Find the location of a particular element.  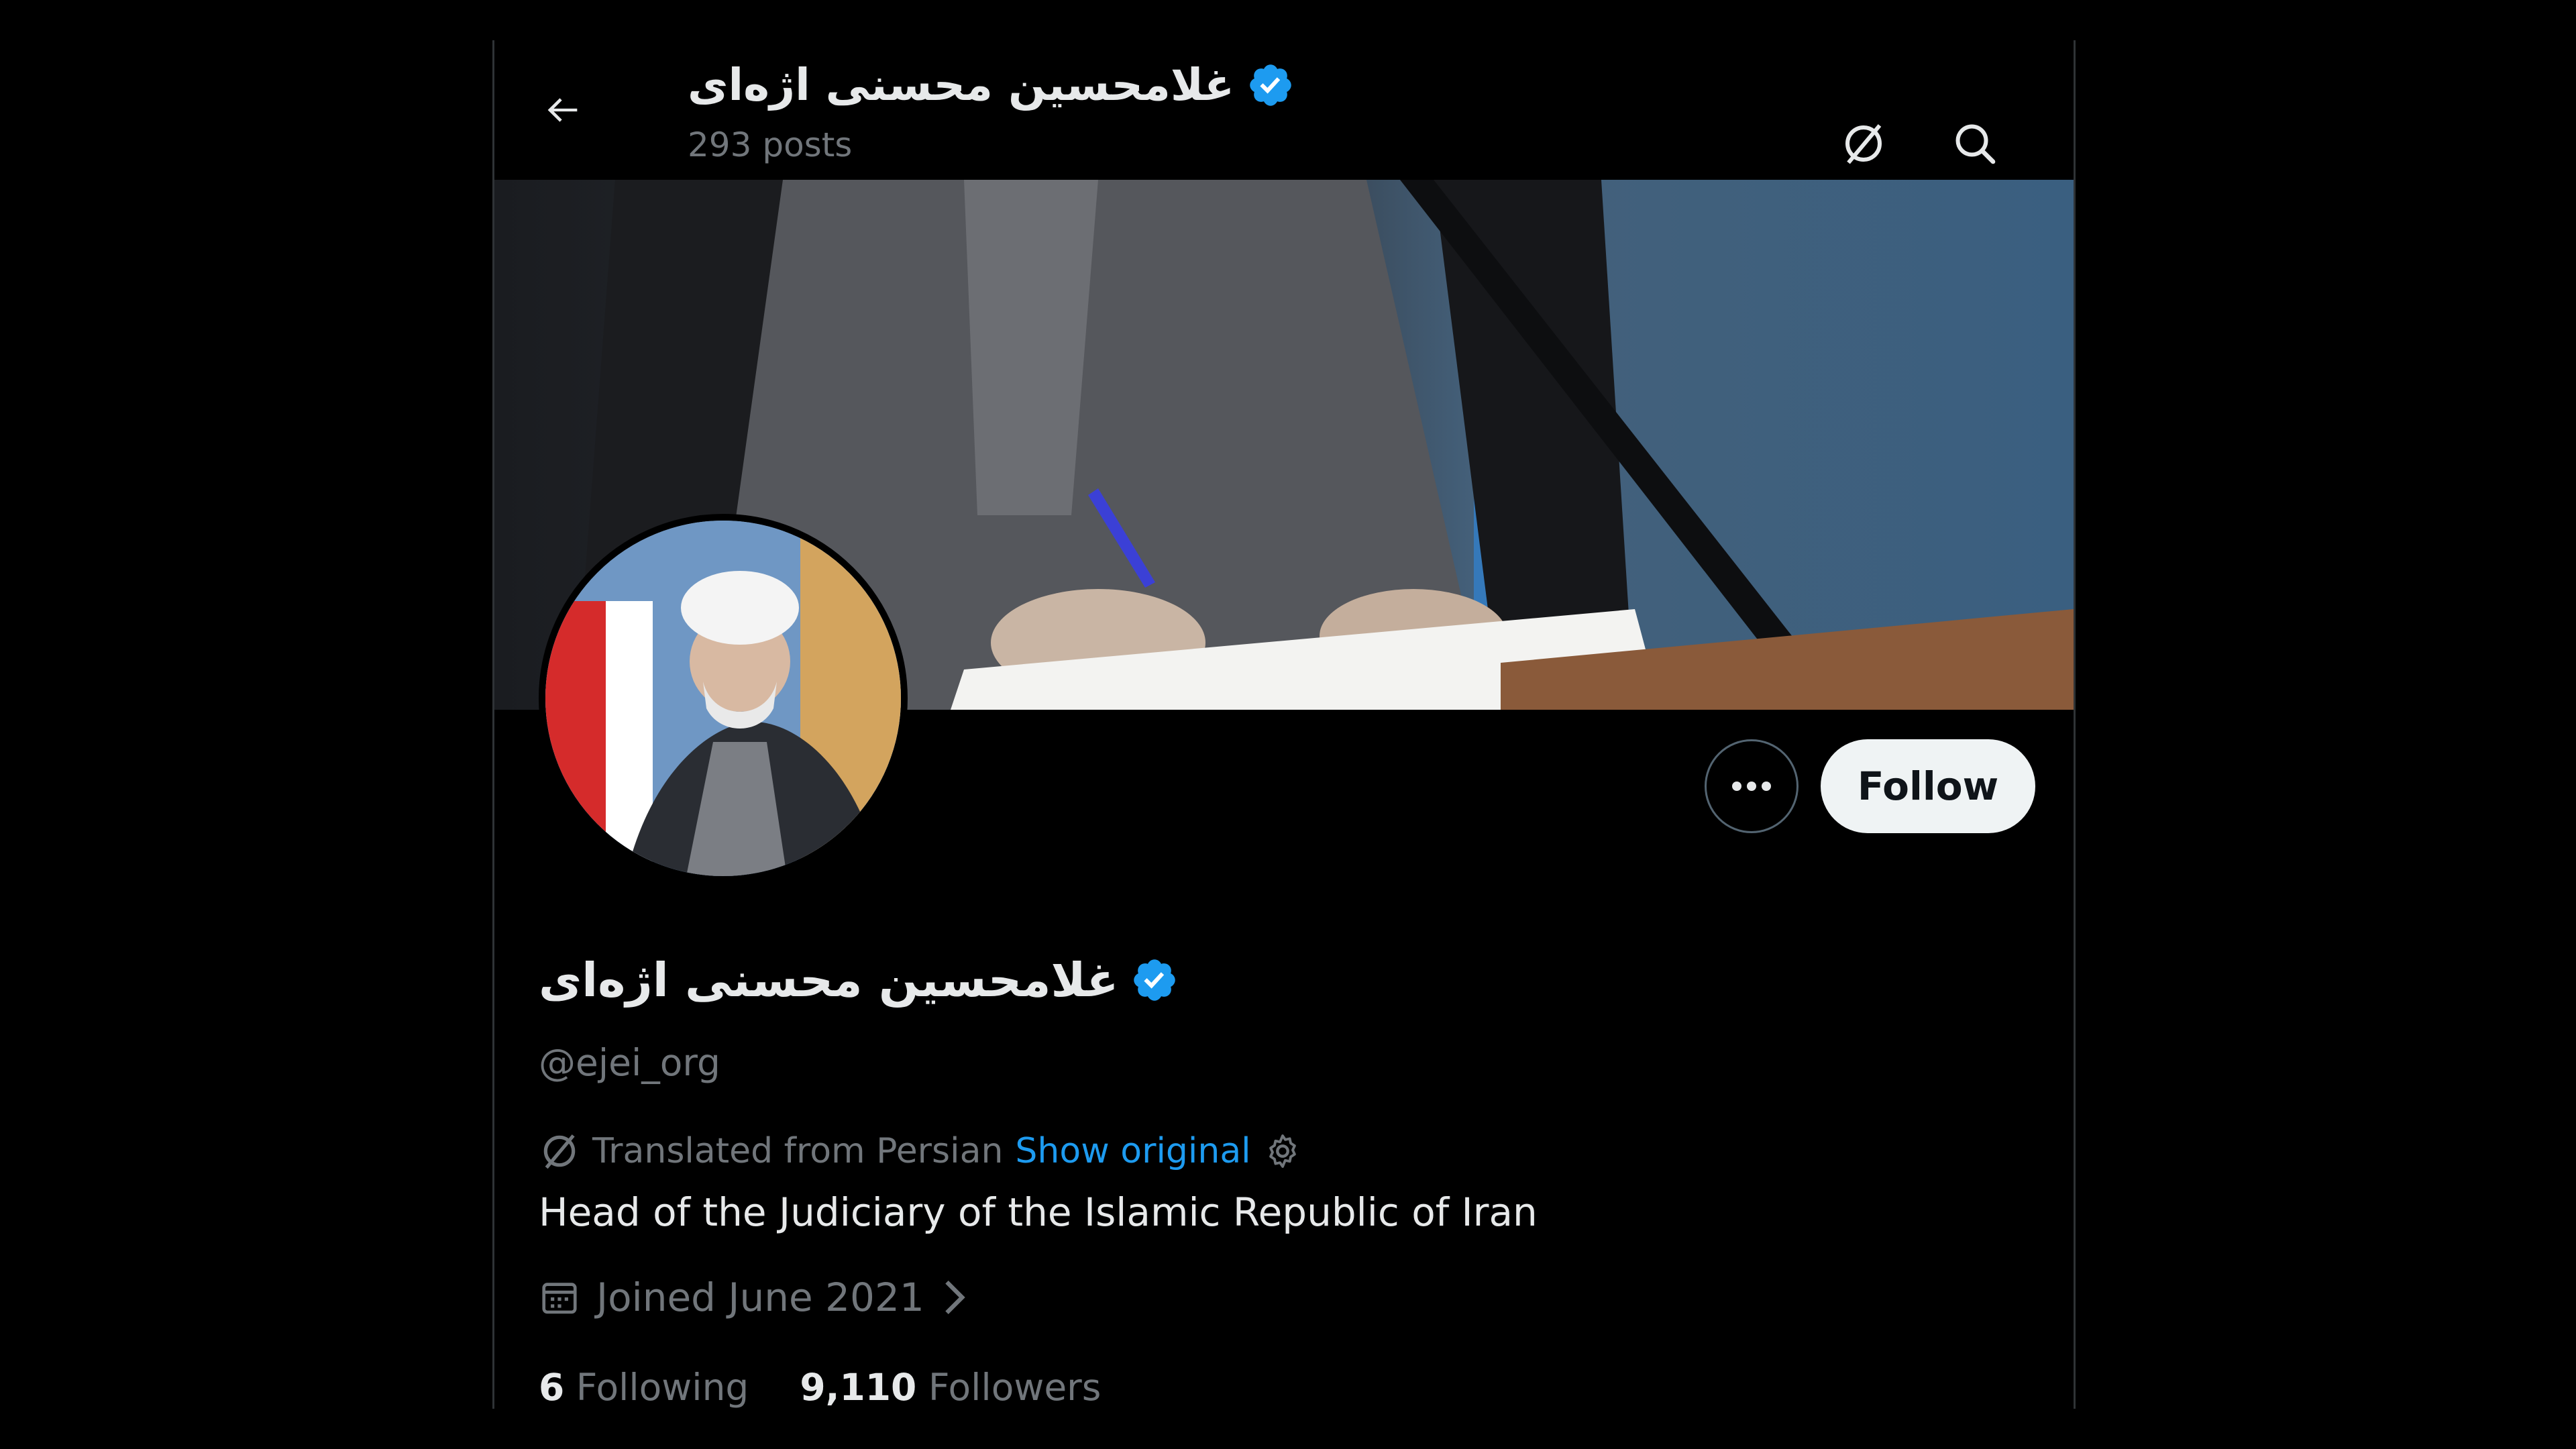

followers-count: 9,110 is located at coordinates (858, 1387).